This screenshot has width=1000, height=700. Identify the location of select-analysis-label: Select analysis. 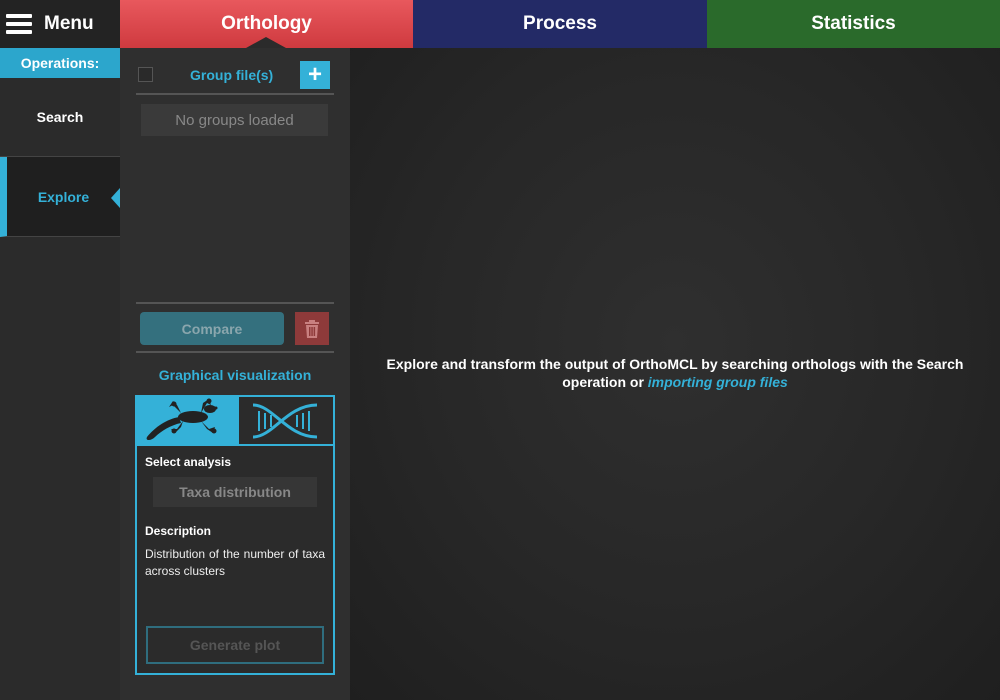
(188, 462).